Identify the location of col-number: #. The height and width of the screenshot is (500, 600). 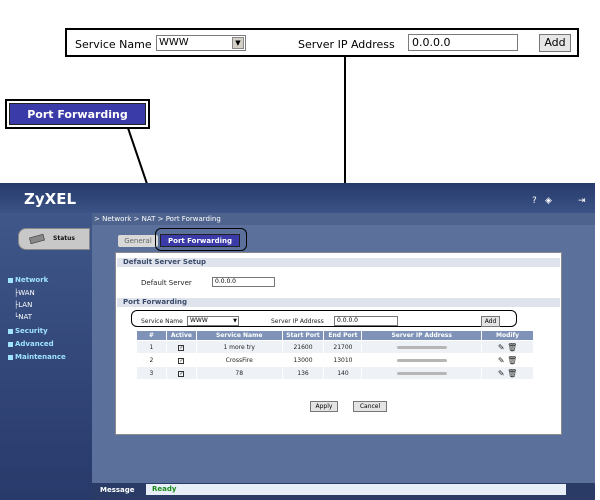
(151, 335).